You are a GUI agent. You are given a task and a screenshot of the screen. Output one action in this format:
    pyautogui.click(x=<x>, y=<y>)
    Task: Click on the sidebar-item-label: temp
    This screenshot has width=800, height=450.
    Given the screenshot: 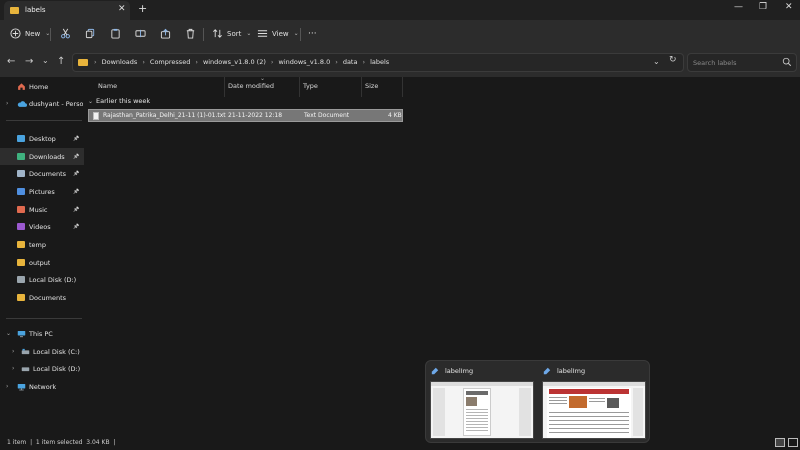 What is the action you would take?
    pyautogui.click(x=38, y=244)
    